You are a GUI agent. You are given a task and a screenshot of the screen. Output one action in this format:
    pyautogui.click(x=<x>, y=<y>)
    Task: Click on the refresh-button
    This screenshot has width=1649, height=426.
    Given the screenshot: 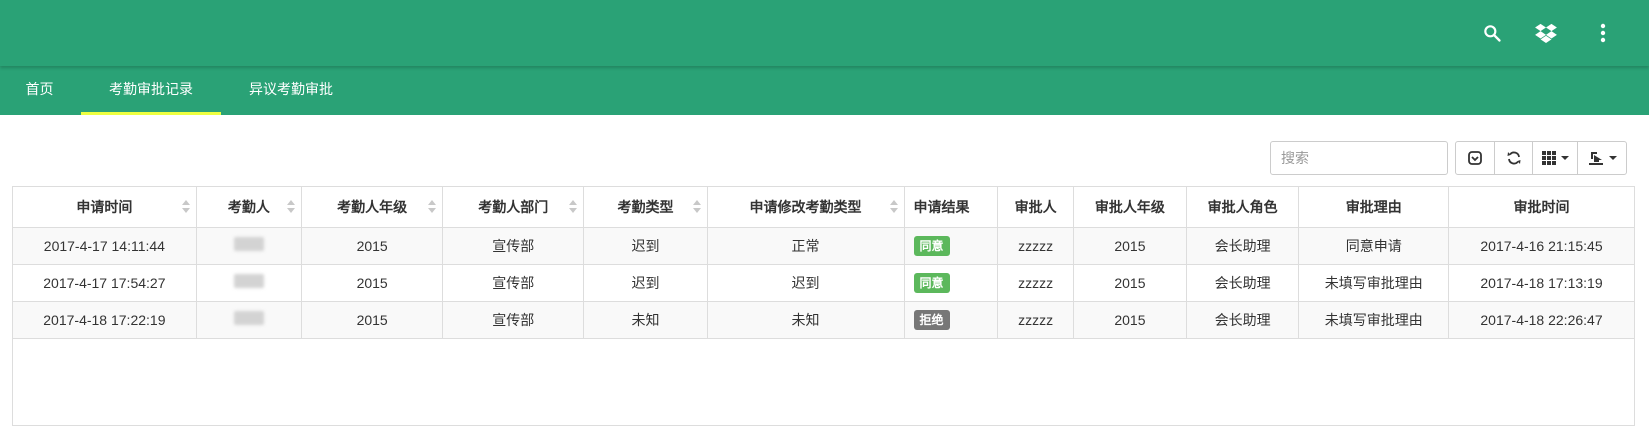 What is the action you would take?
    pyautogui.click(x=1513, y=158)
    